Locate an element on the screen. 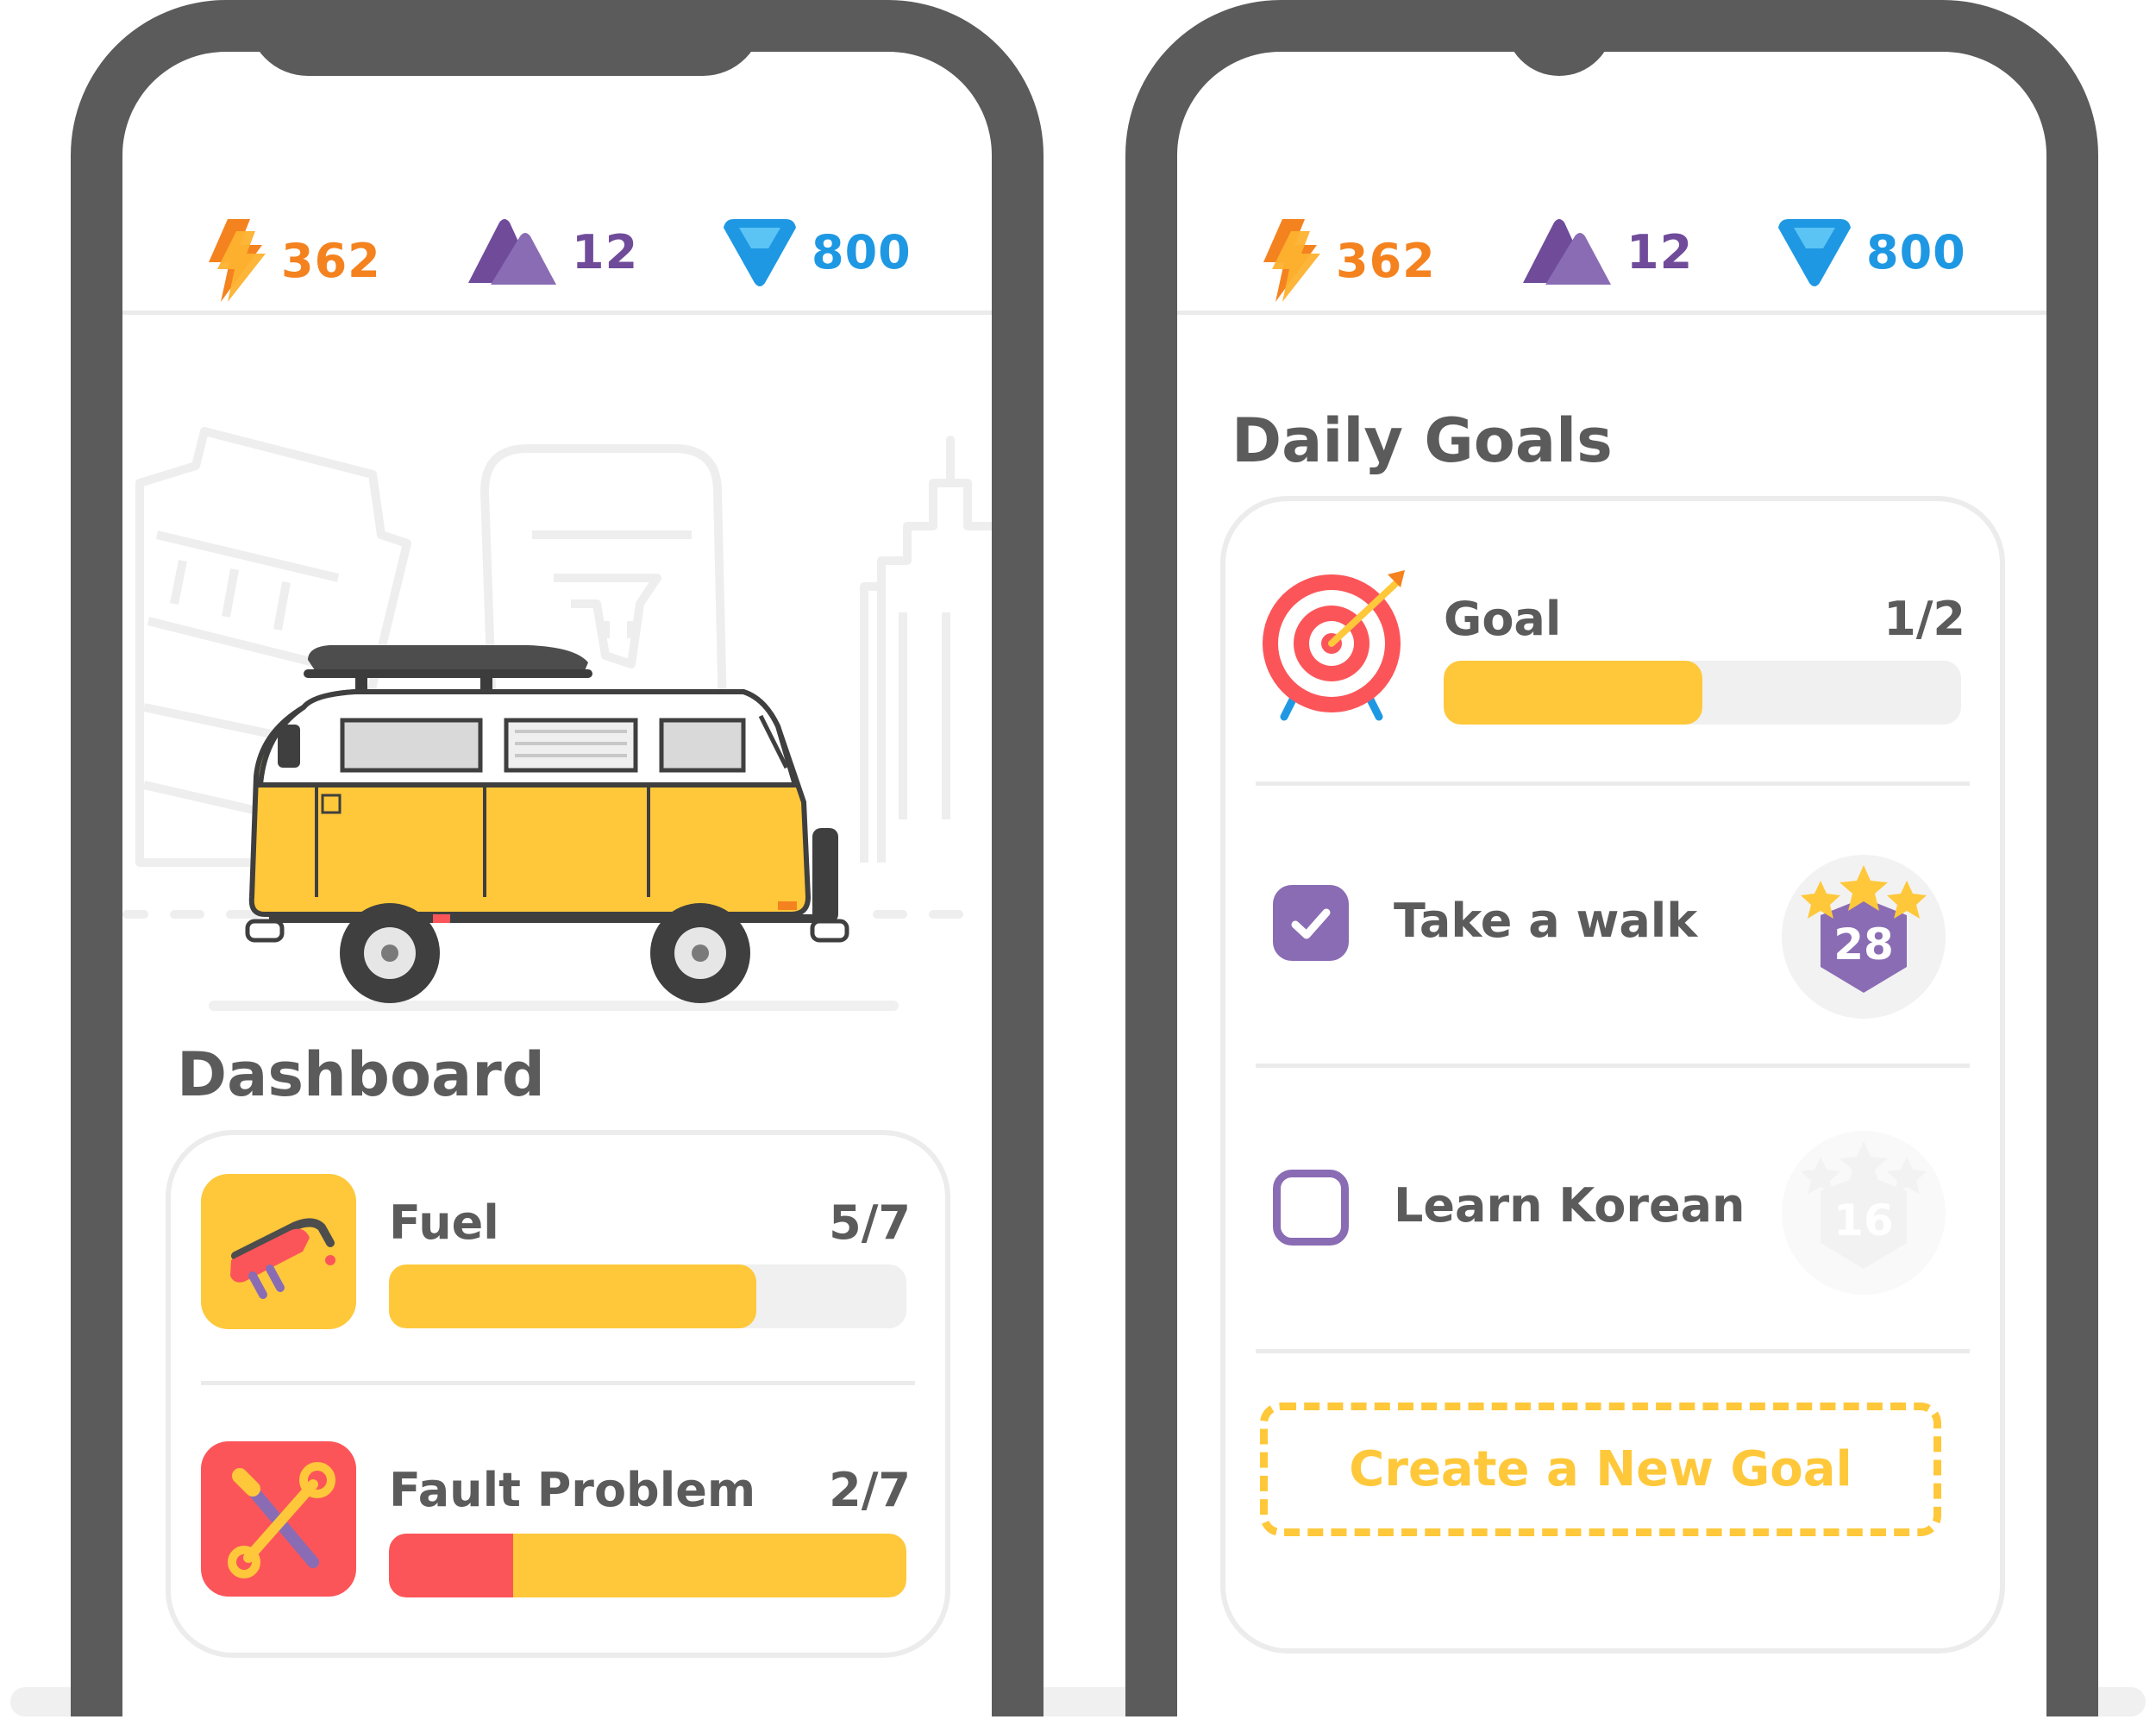 The width and height of the screenshot is (2156, 1732). take-walk-checkbox is located at coordinates (1311, 923).